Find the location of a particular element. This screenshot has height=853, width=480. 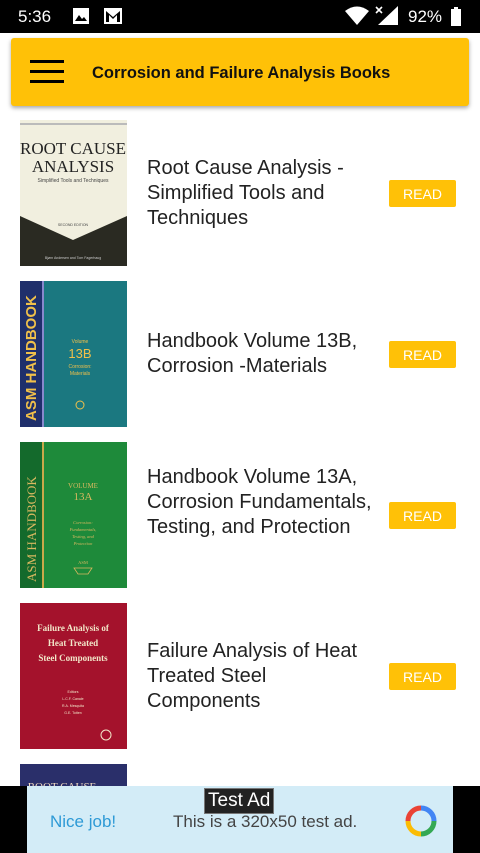

svg-text: ANALYSIS is located at coordinates (73, 166).